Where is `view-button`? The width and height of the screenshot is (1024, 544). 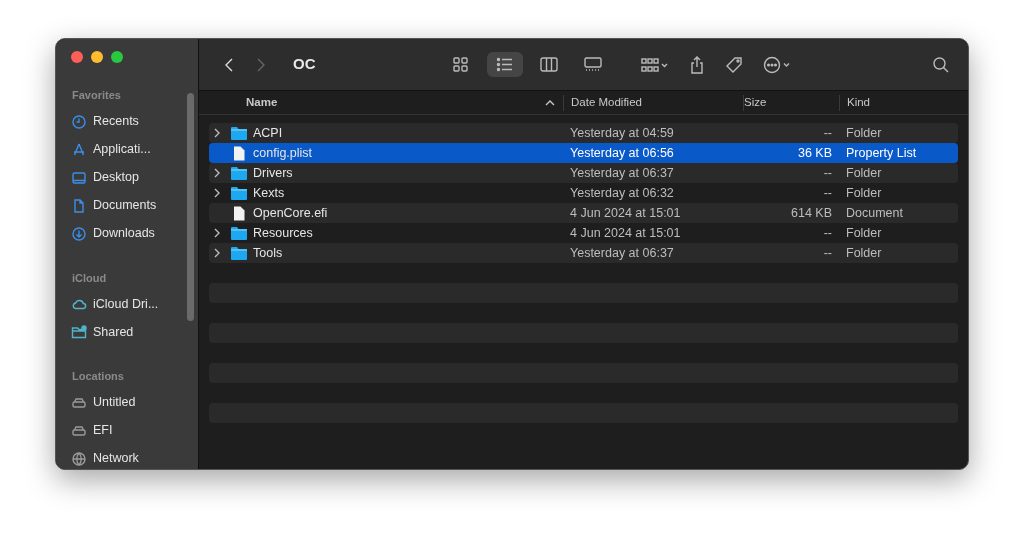 view-button is located at coordinates (504, 64).